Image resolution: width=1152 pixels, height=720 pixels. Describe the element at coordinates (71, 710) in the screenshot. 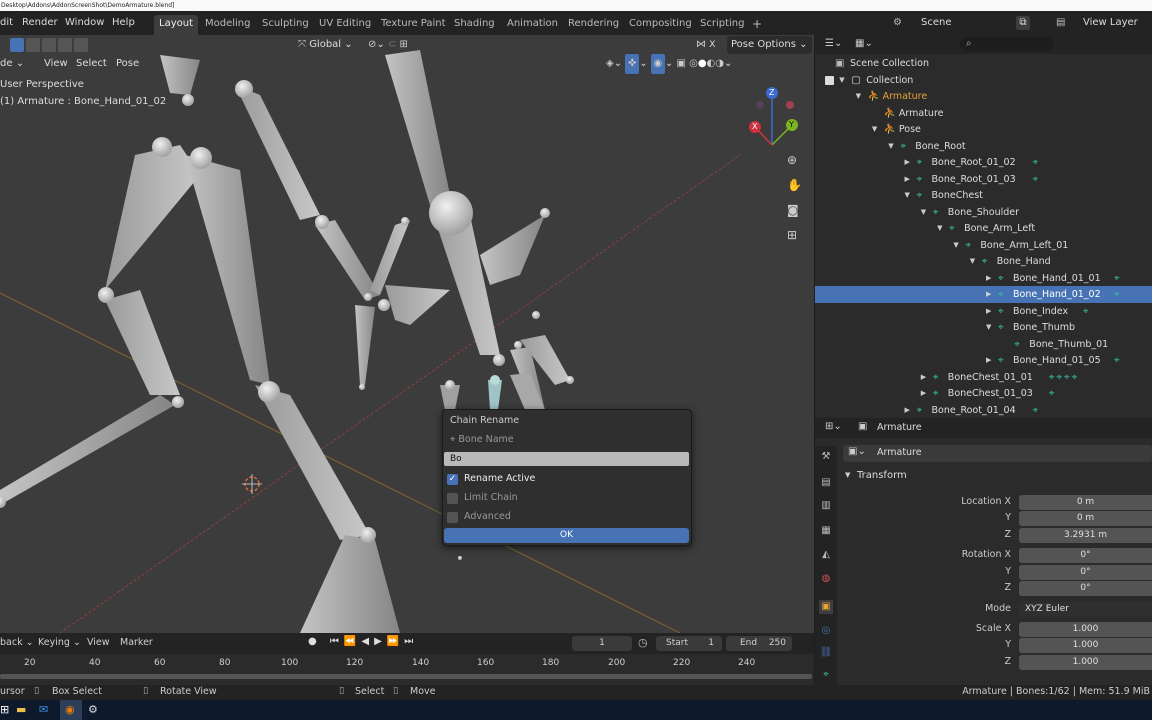

I see `blender-taskbar-item: ◉` at that location.